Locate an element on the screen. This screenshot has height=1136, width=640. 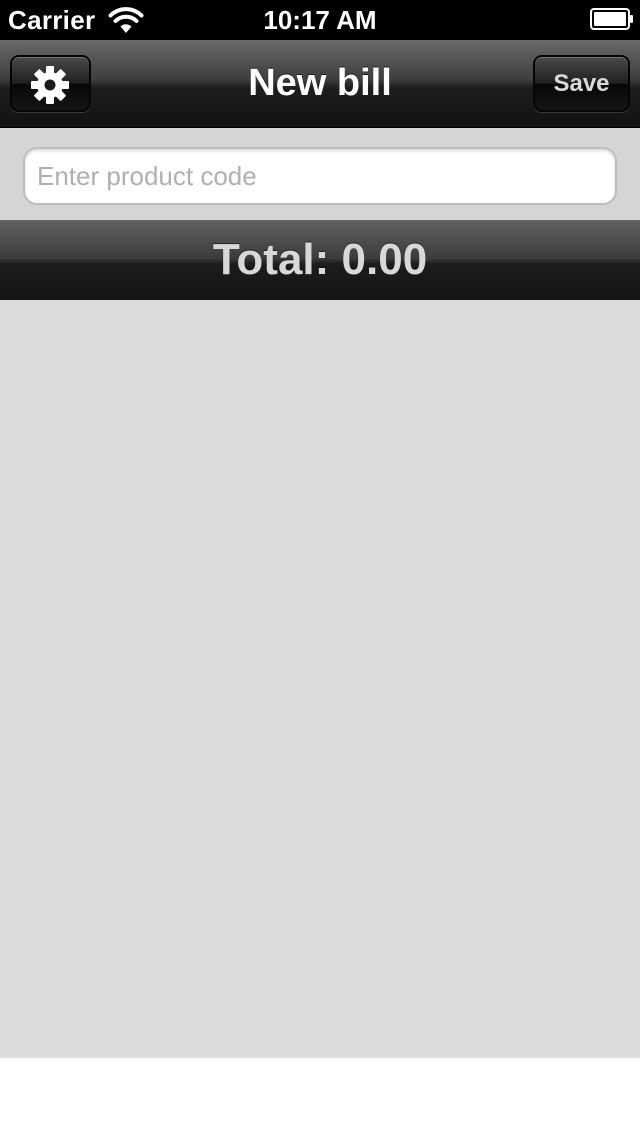
battery-icon is located at coordinates (611, 19).